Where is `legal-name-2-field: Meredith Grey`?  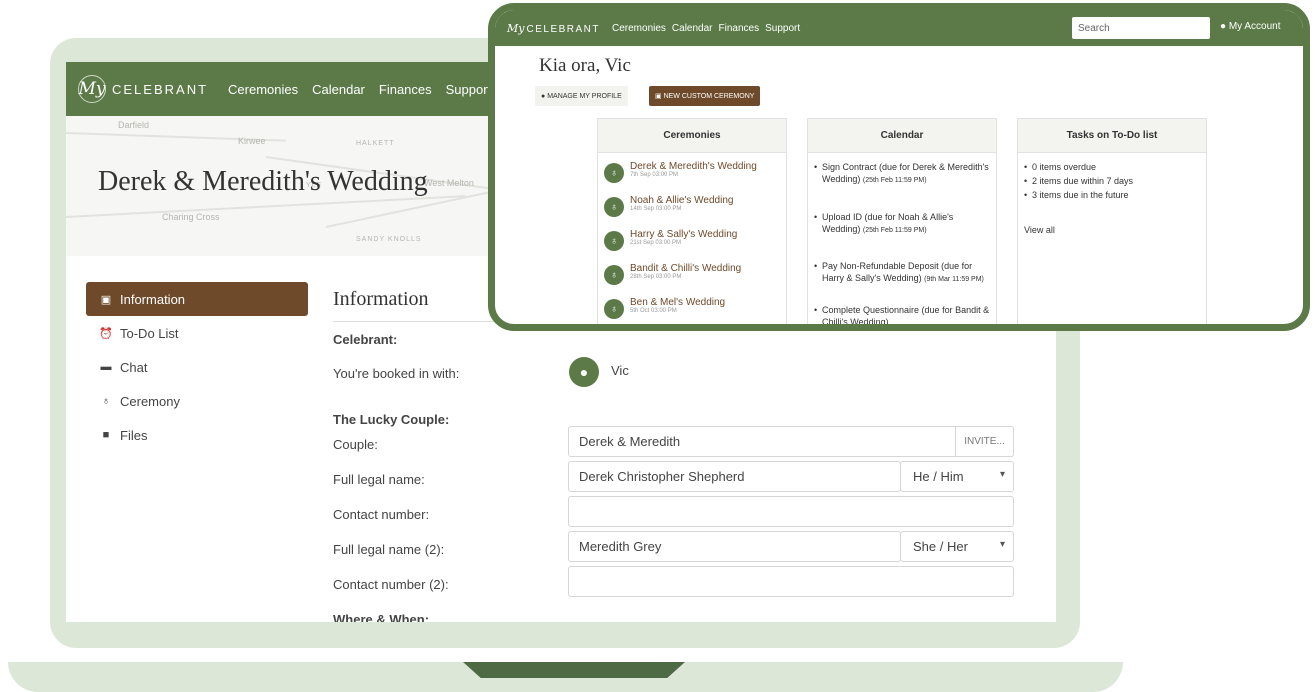
legal-name-2-field: Meredith Grey is located at coordinates (734, 546).